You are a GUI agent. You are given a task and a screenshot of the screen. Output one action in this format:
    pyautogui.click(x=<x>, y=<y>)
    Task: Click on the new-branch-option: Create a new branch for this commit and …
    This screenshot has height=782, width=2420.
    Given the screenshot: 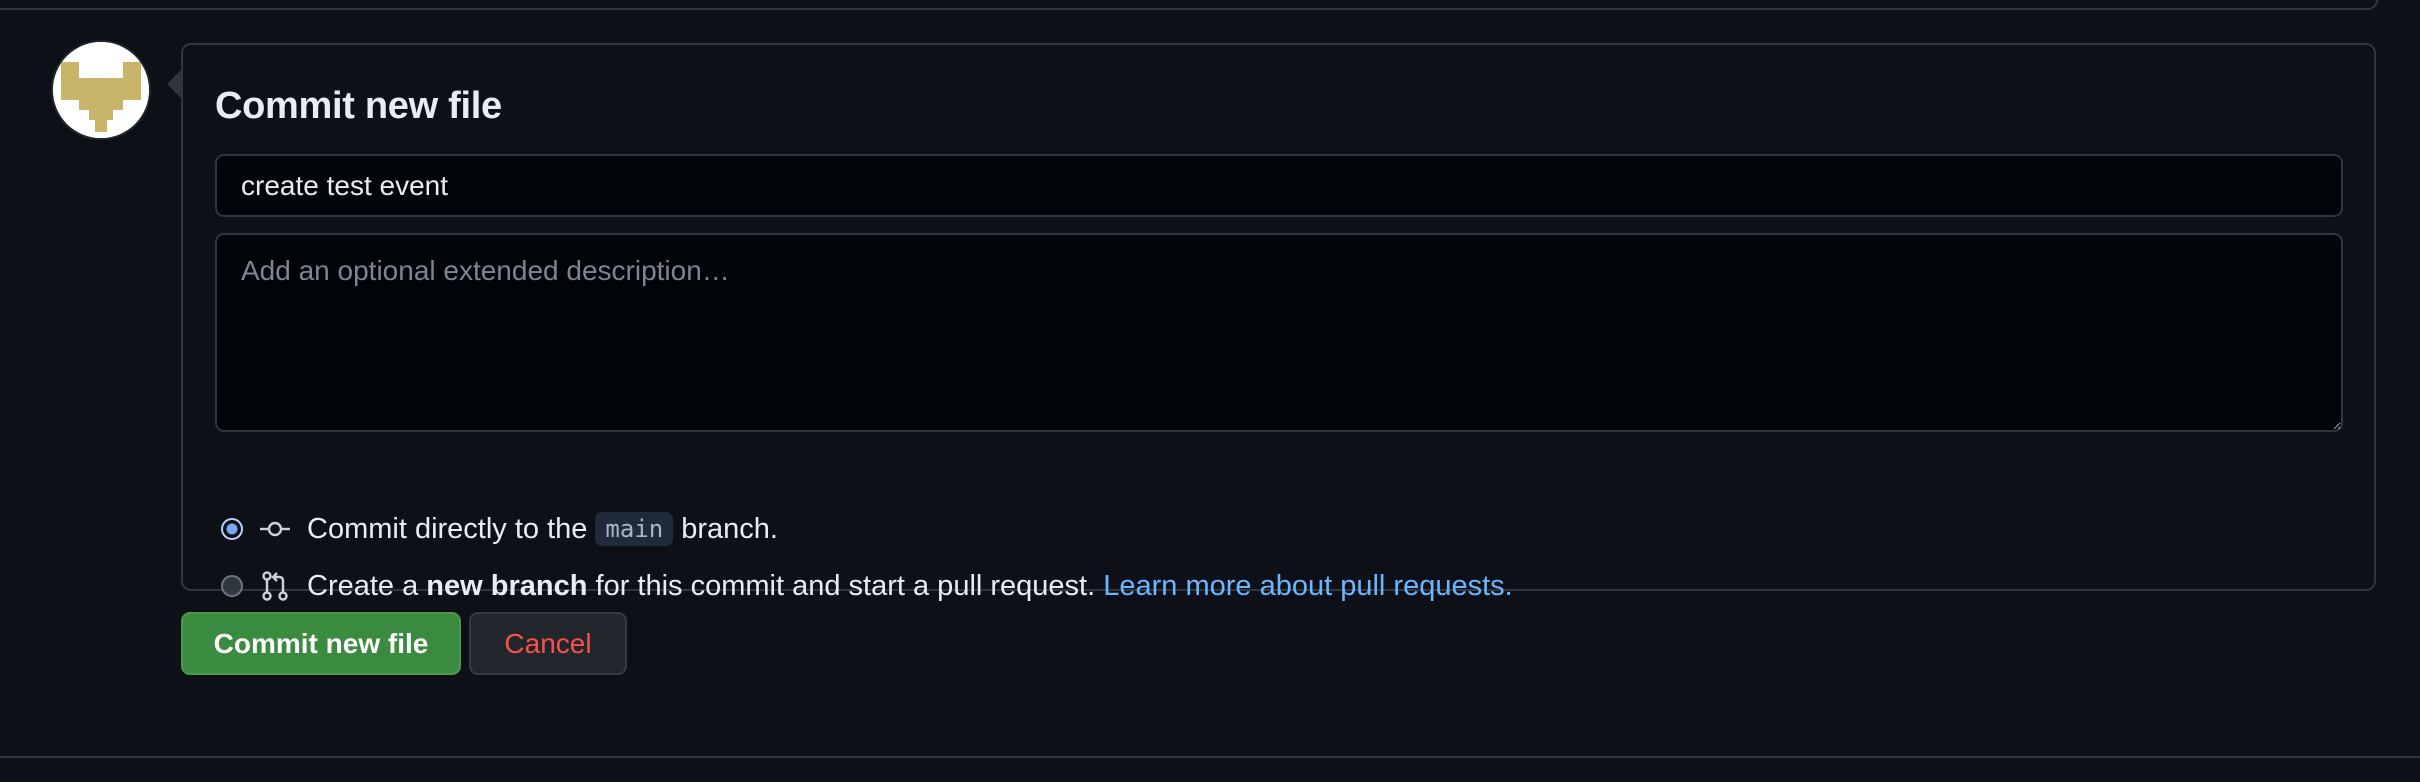 What is the action you would take?
    pyautogui.click(x=867, y=586)
    